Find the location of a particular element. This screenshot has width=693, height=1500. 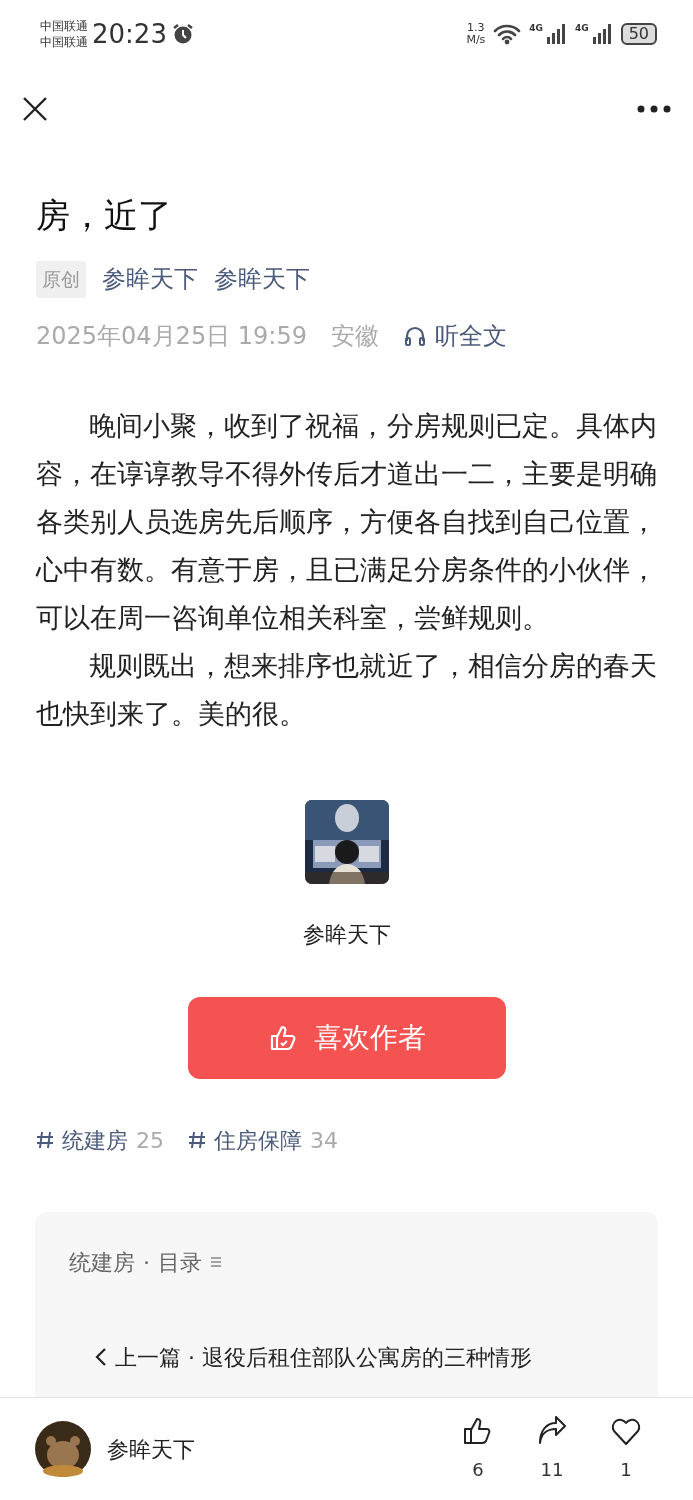

action-button: 1 is located at coordinates (626, 1449).